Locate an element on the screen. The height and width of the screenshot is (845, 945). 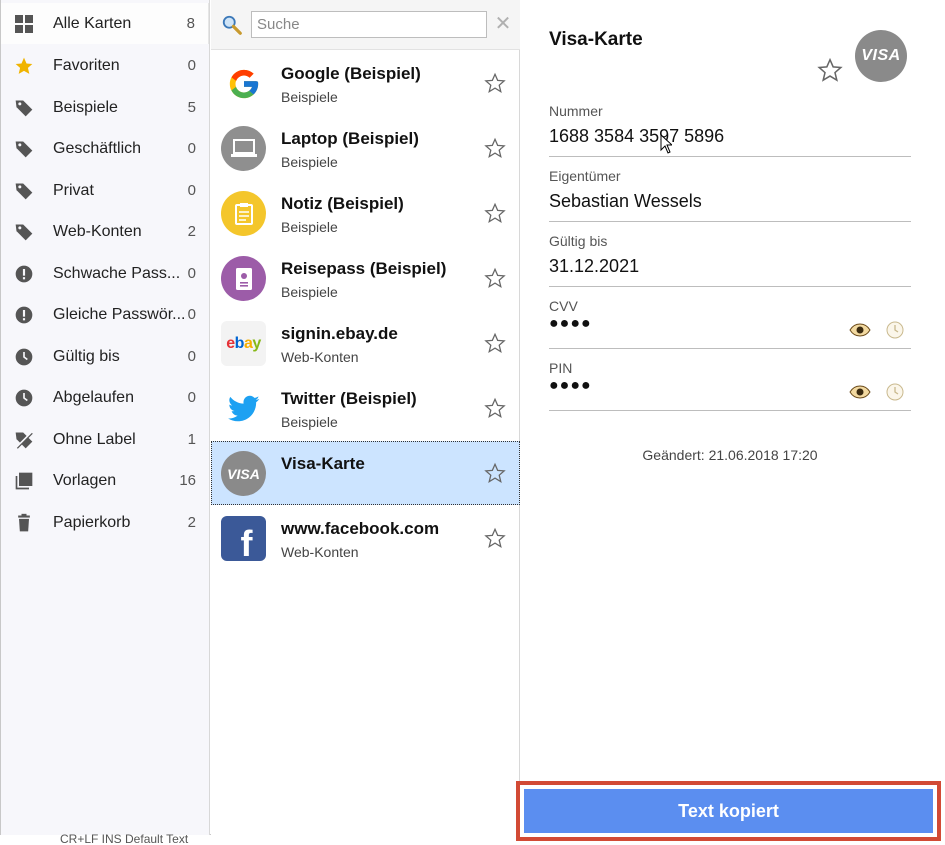
sidebar-item-web-konten: Web-Konten 2 is located at coordinates (105, 231).